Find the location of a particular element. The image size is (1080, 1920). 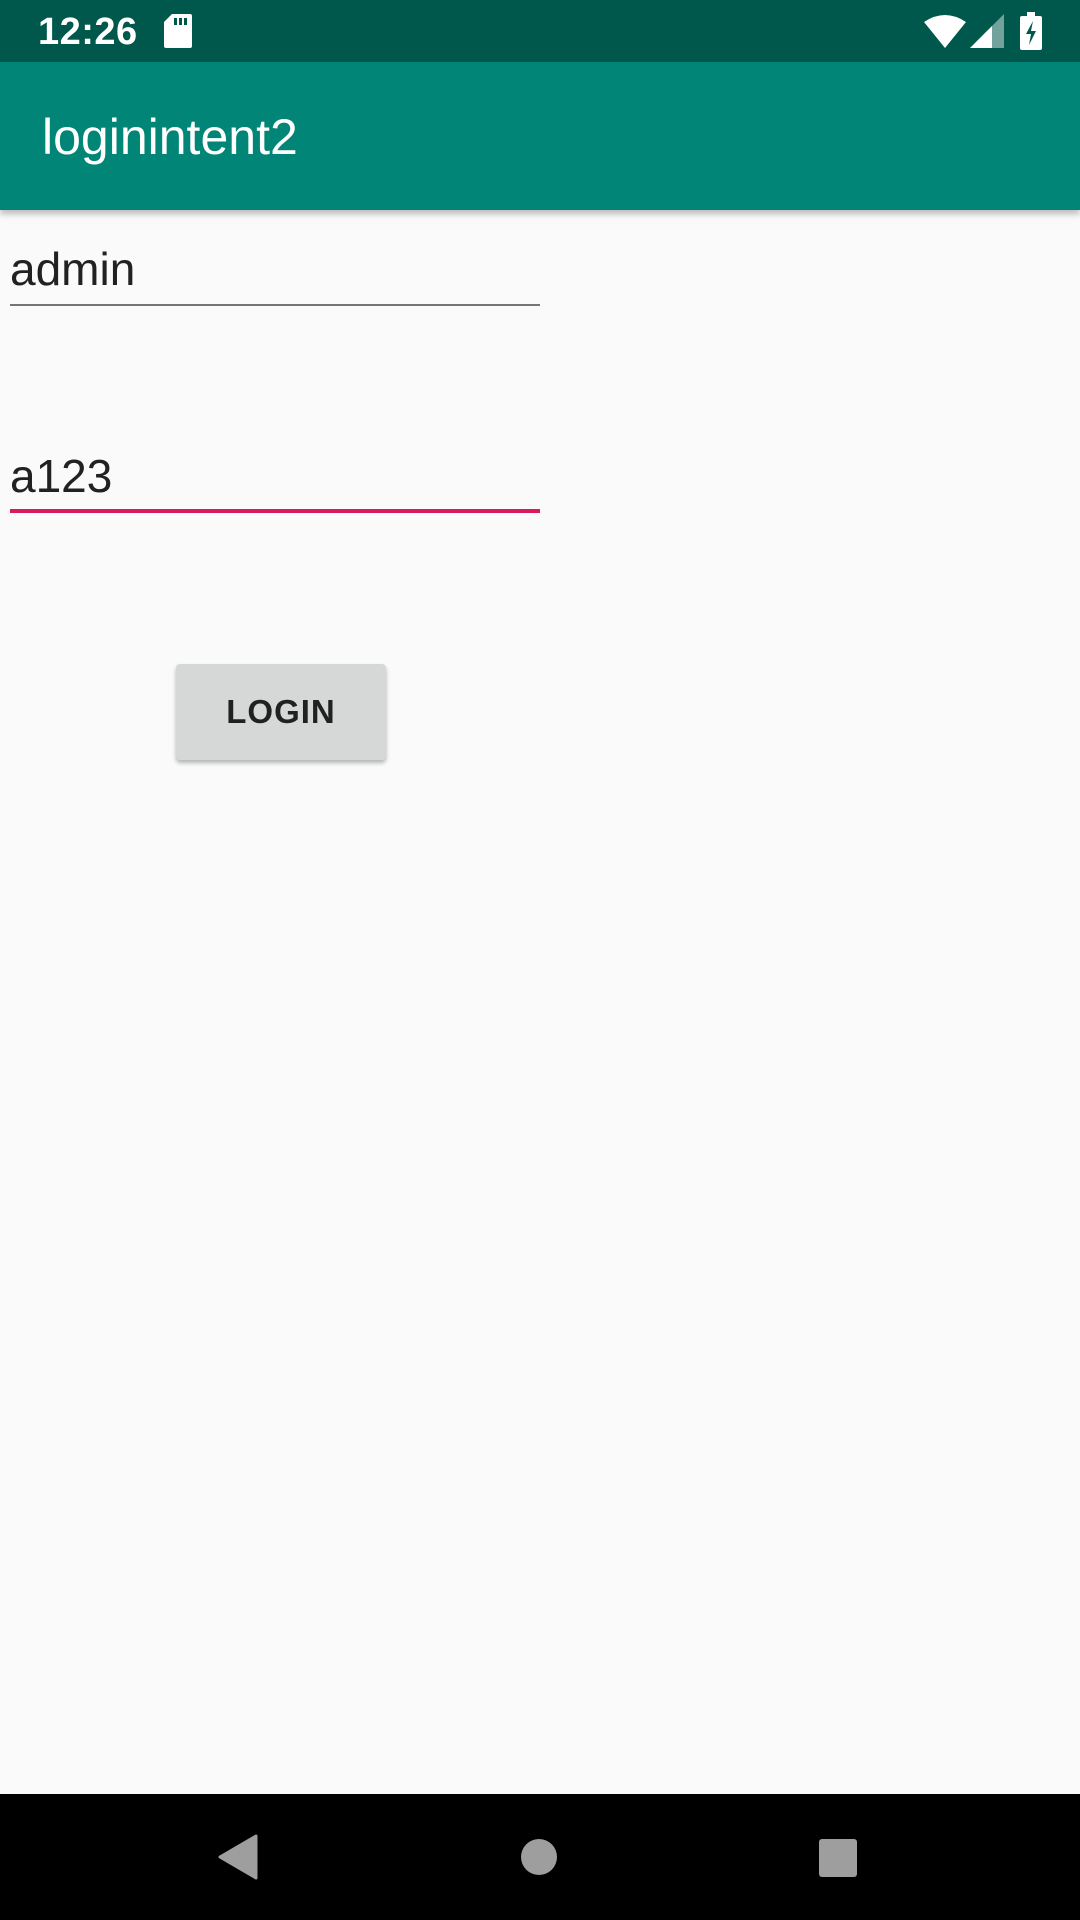

username-underline is located at coordinates (275, 305).